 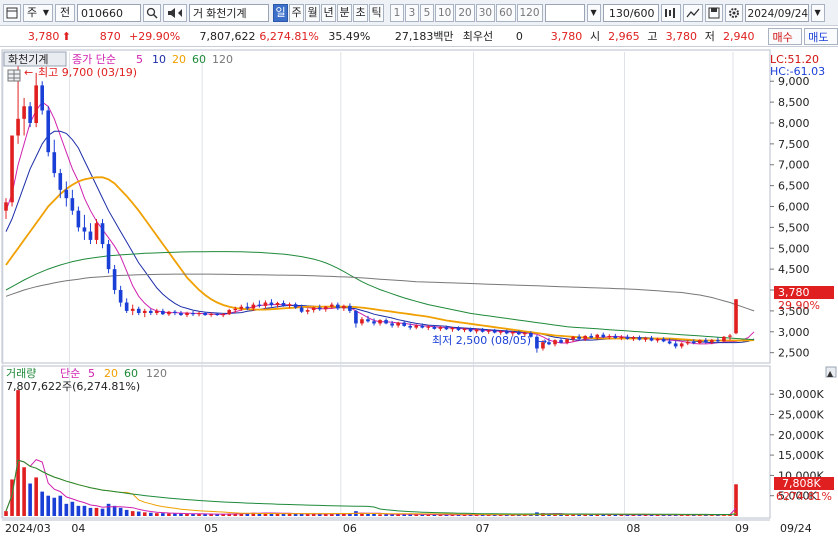 What do you see at coordinates (91, 373) in the screenshot?
I see `volume-ma-5: 5` at bounding box center [91, 373].